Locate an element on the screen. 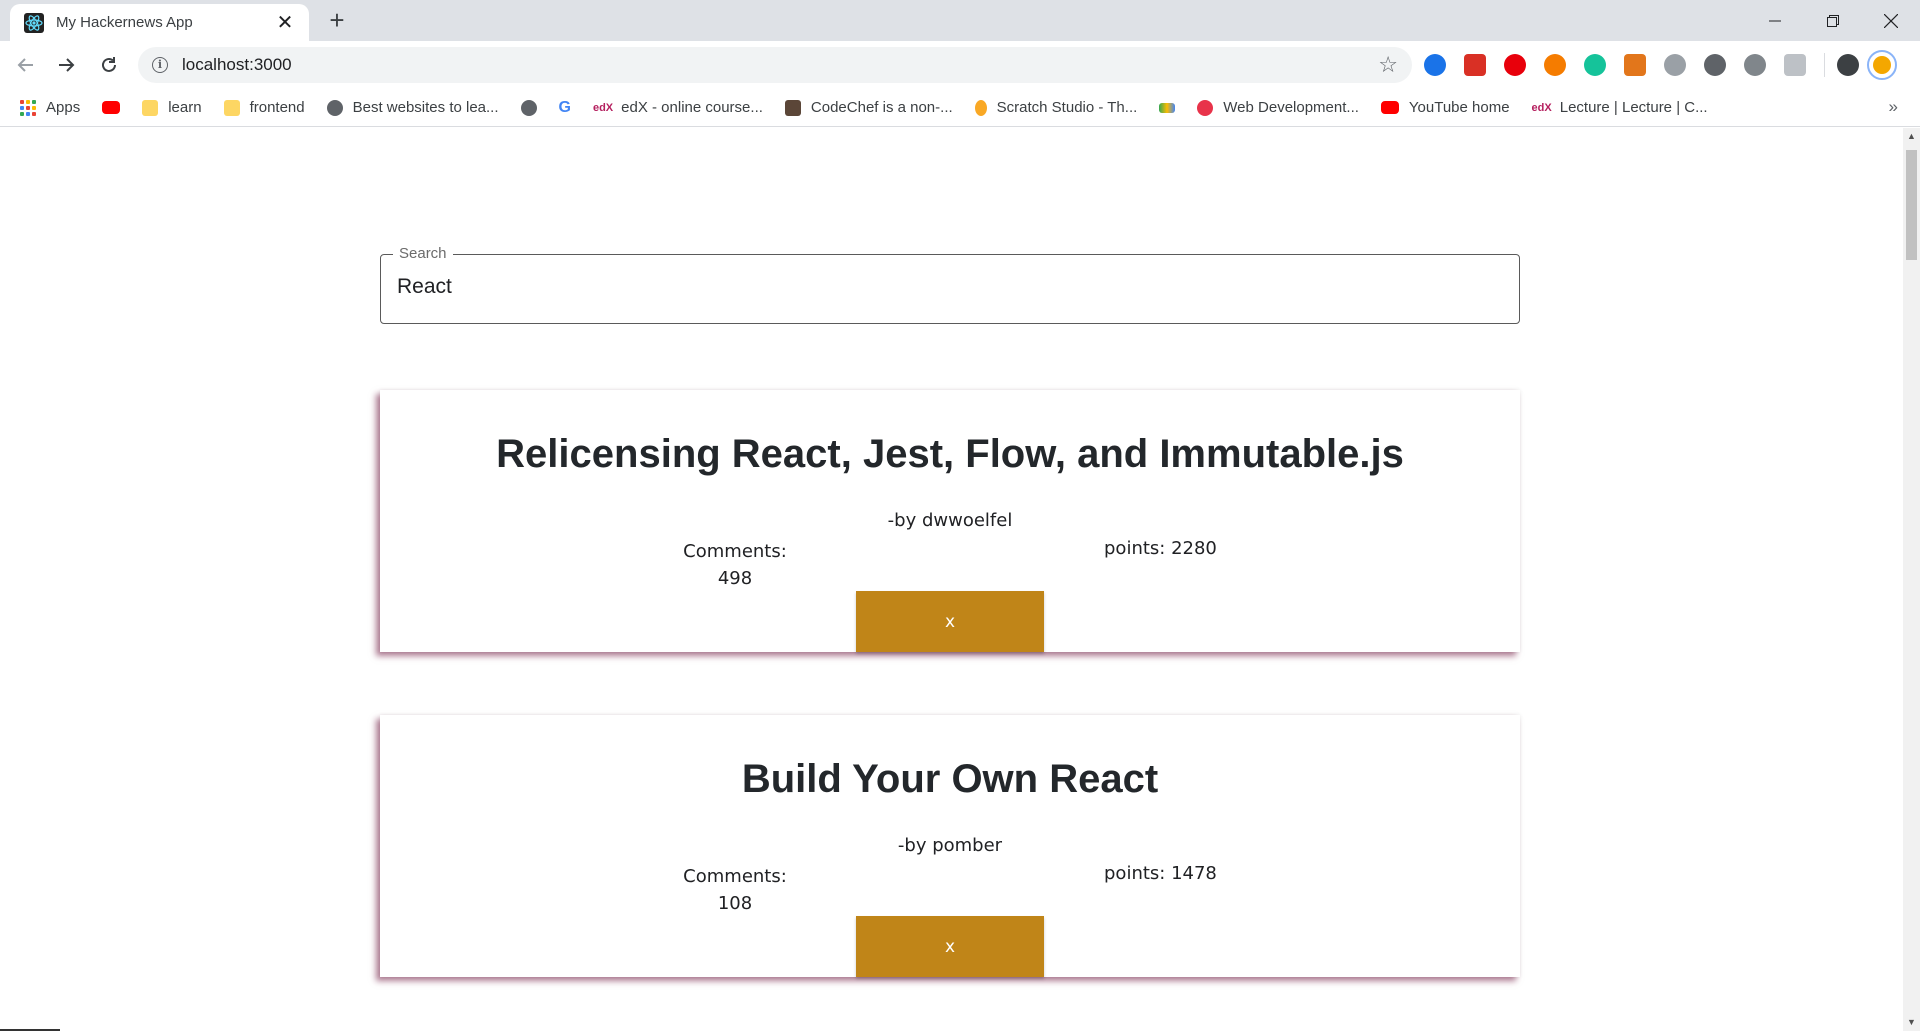 This screenshot has height=1031, width=1920. back-button is located at coordinates (25, 65).